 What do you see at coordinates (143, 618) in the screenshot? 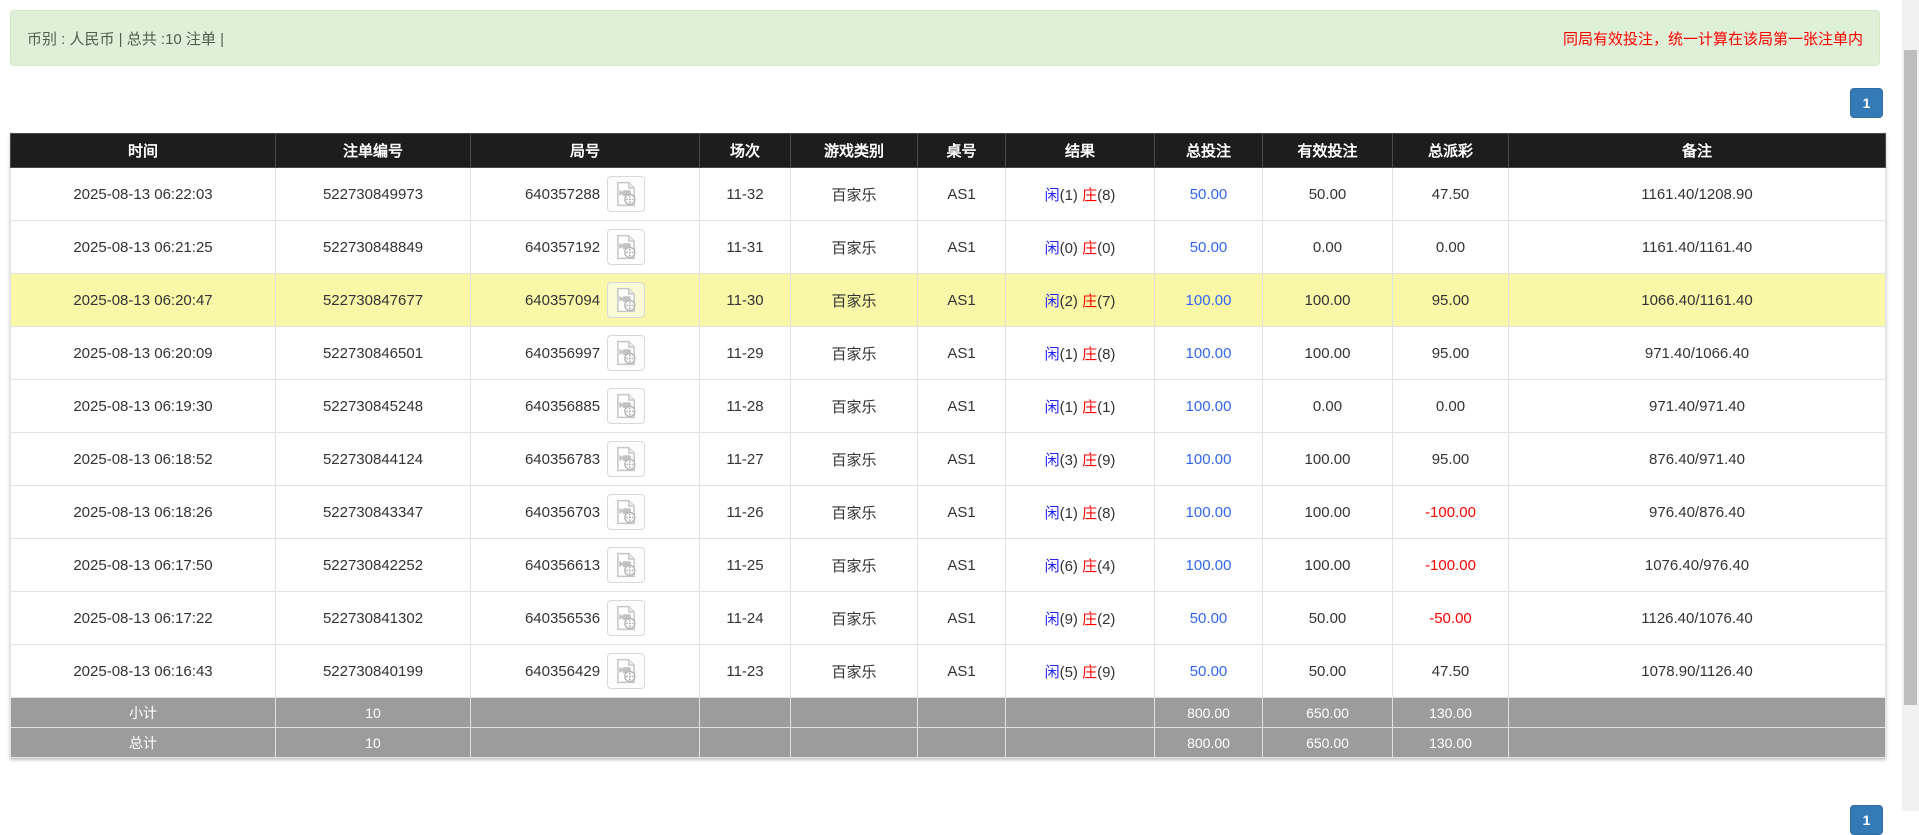
I see `cell-time: 2025-08-13 06:17:22` at bounding box center [143, 618].